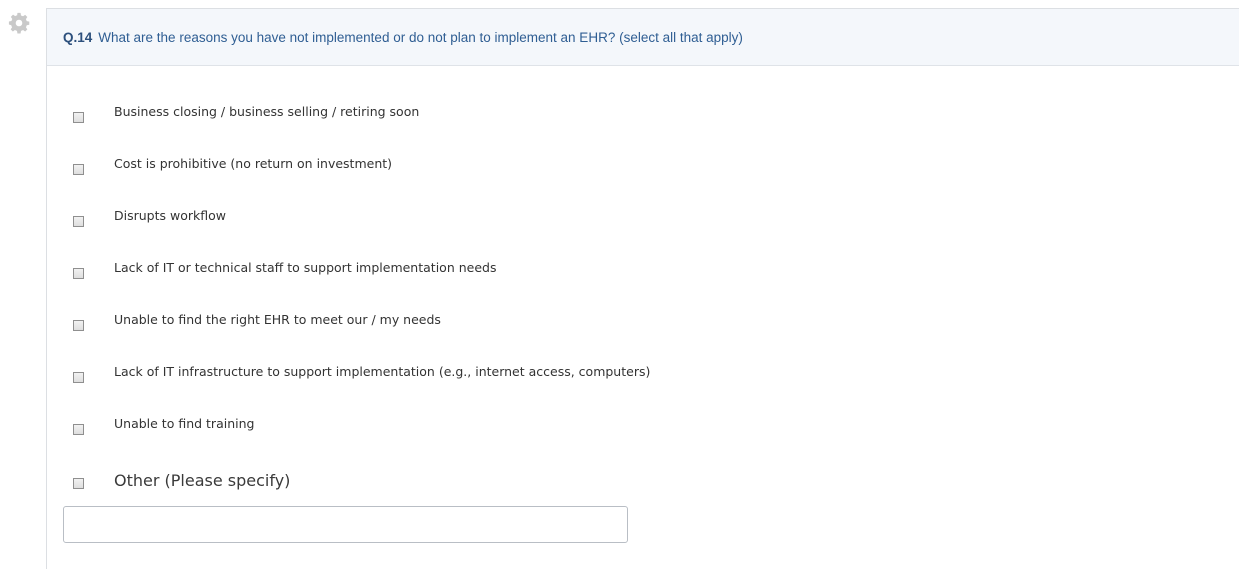 The height and width of the screenshot is (569, 1239). What do you see at coordinates (202, 480) in the screenshot?
I see `option-label: Other (Please specify)` at bounding box center [202, 480].